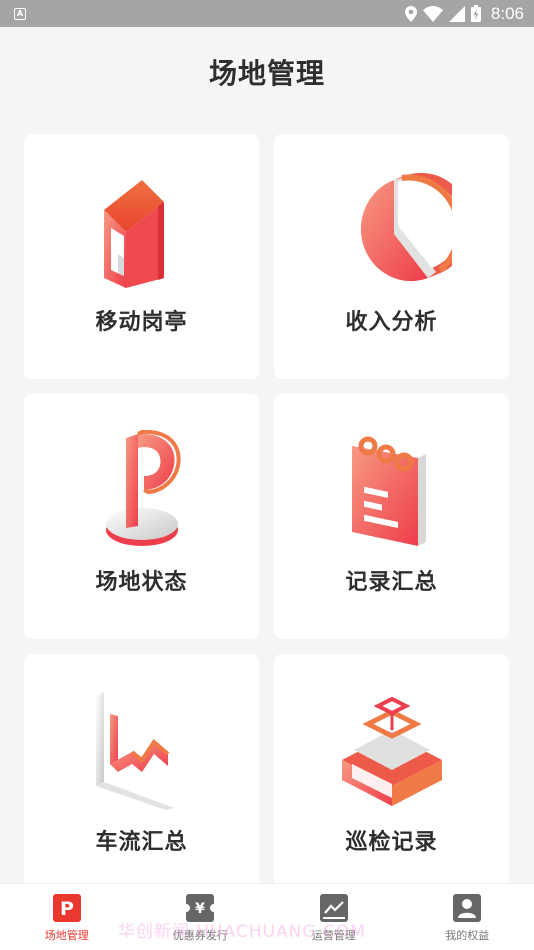  I want to click on ticket-yuan-icon: ¥, so click(200, 908).